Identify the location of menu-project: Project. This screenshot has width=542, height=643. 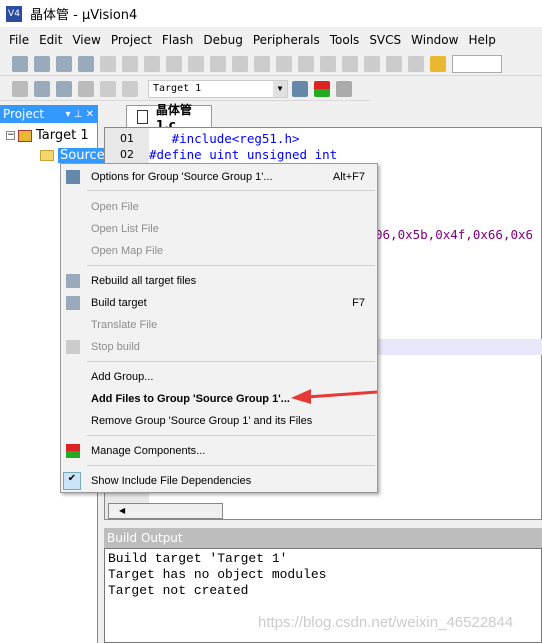
(131, 40).